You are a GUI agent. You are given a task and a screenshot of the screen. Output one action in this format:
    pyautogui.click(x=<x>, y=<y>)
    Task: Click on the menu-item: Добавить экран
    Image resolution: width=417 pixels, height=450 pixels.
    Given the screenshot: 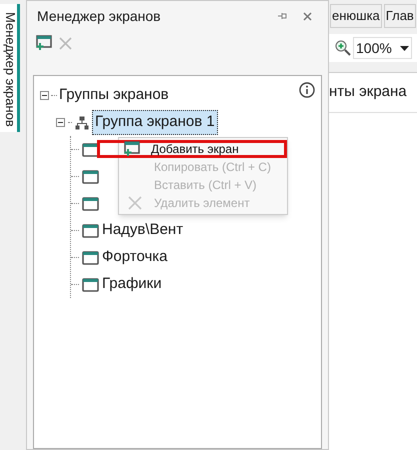 What is the action you would take?
    pyautogui.click(x=192, y=149)
    